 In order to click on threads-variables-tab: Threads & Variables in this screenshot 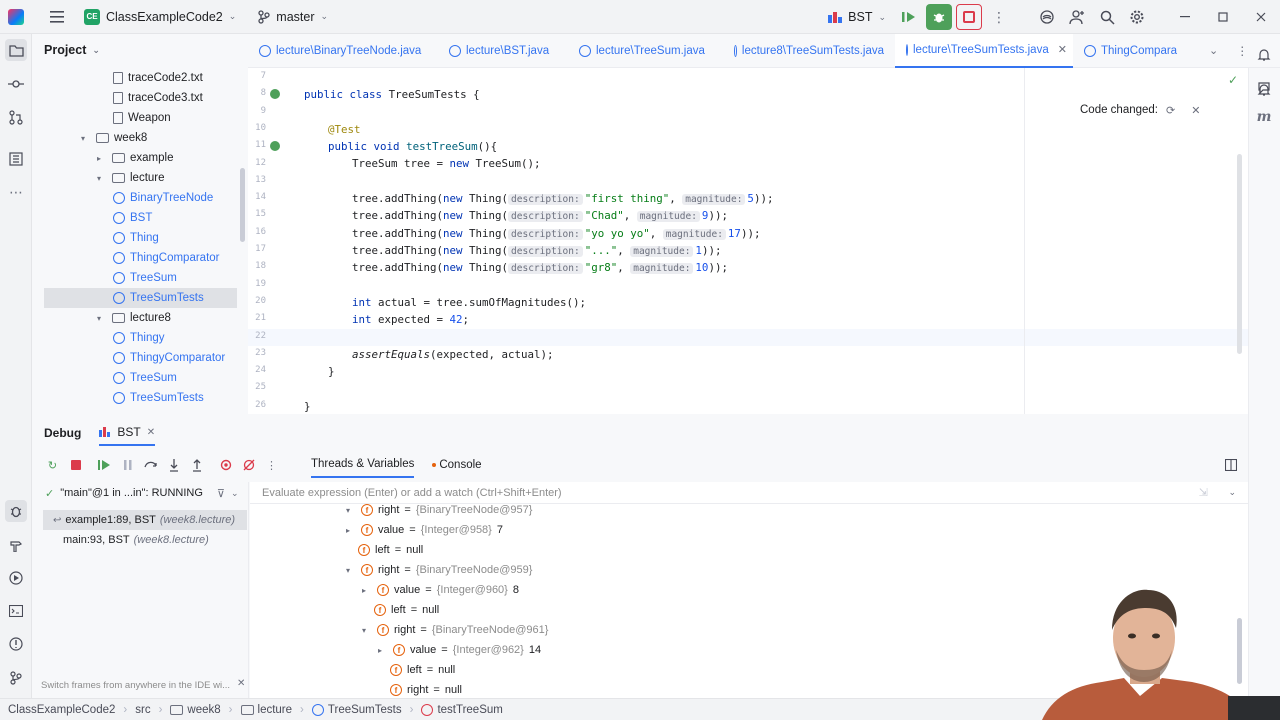, I will do `click(363, 465)`.